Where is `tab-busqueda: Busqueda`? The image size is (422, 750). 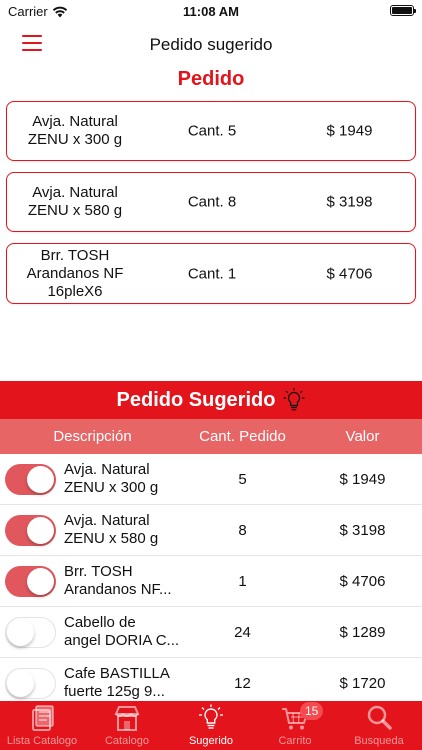 tab-busqueda: Busqueda is located at coordinates (379, 725).